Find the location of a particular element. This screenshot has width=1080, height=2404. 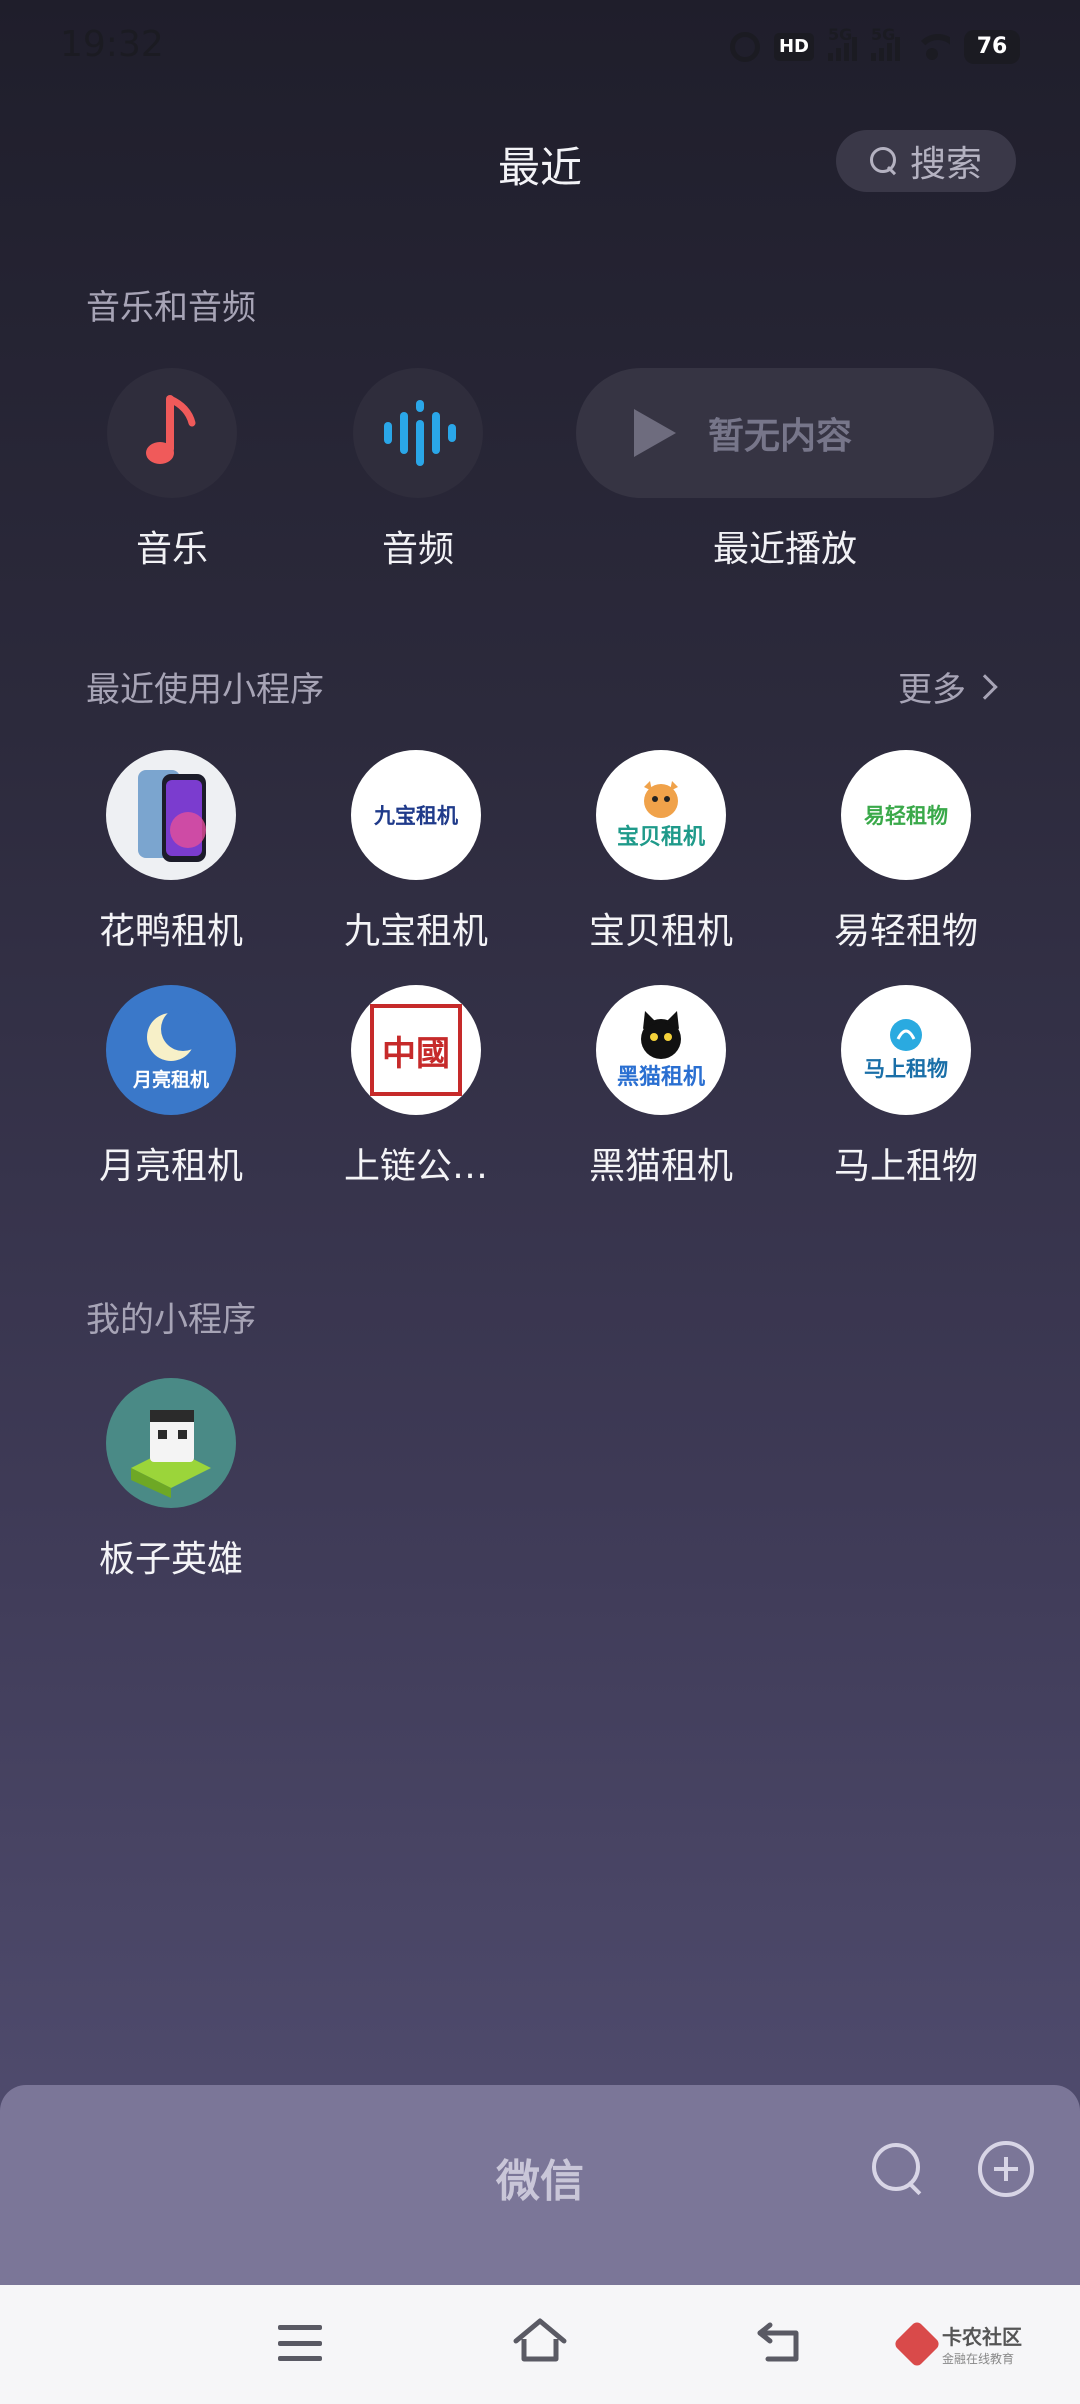

watermark-text: 卡农社区 金融在线教育 is located at coordinates (982, 2344).